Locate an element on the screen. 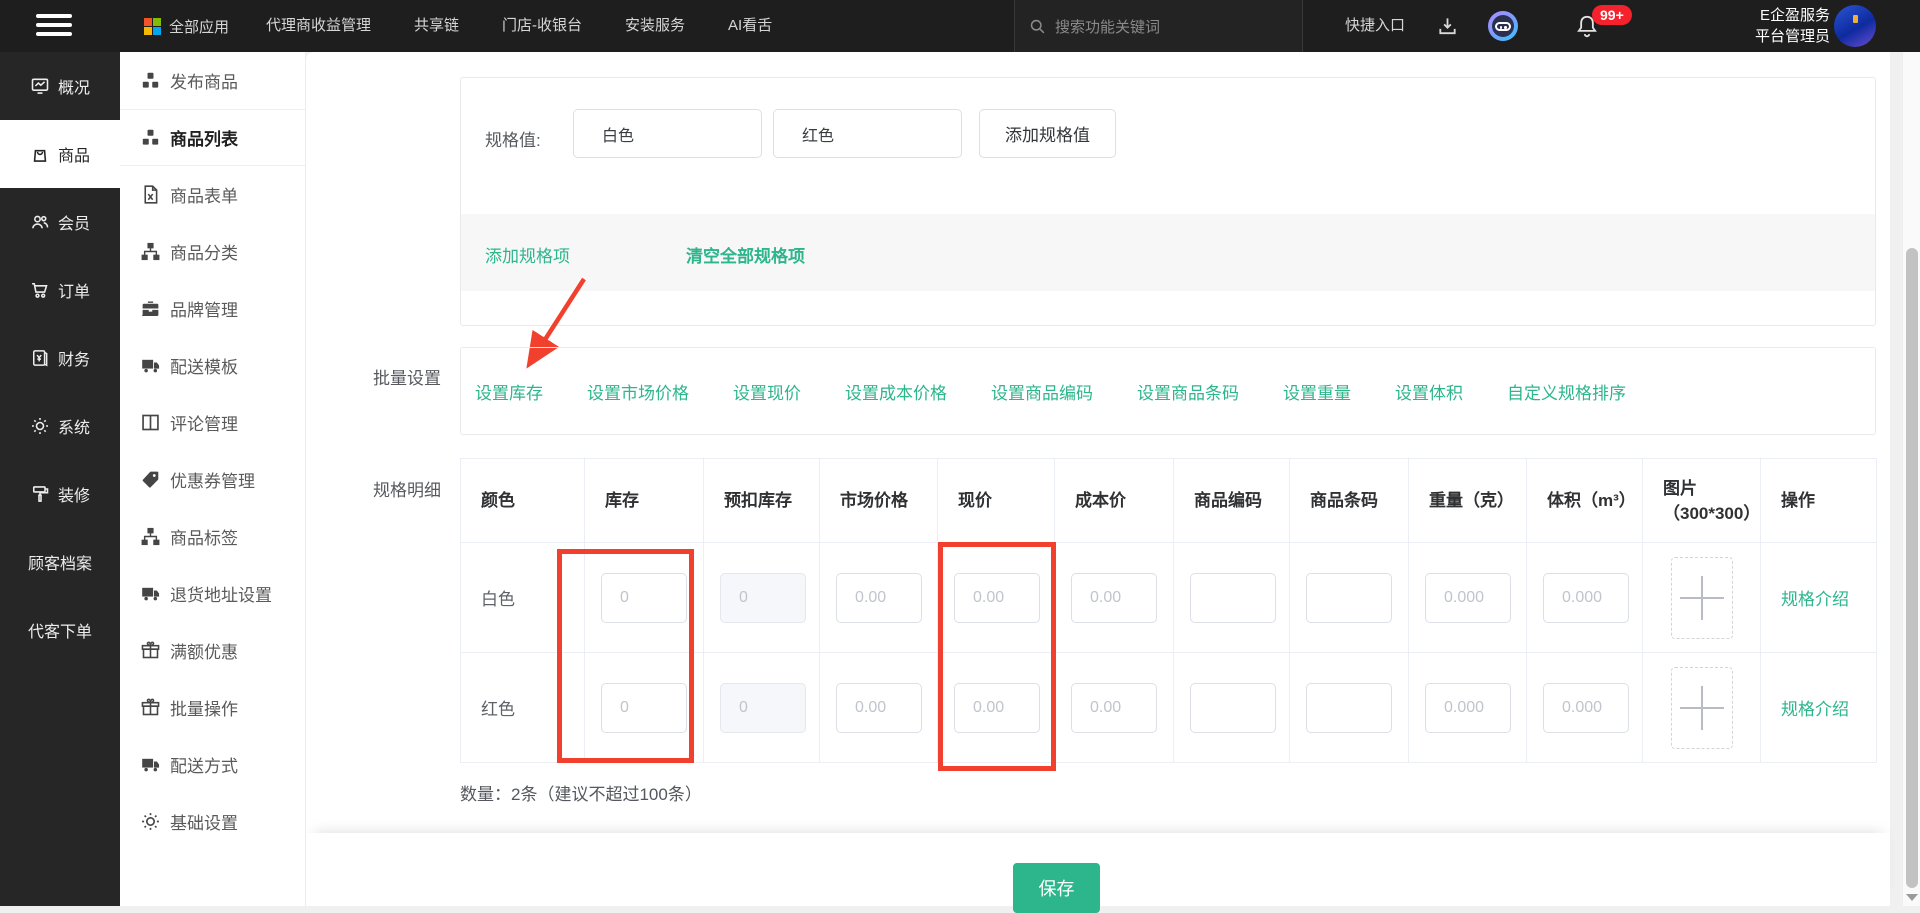  submenu-item: 批量操作 is located at coordinates (212, 707).